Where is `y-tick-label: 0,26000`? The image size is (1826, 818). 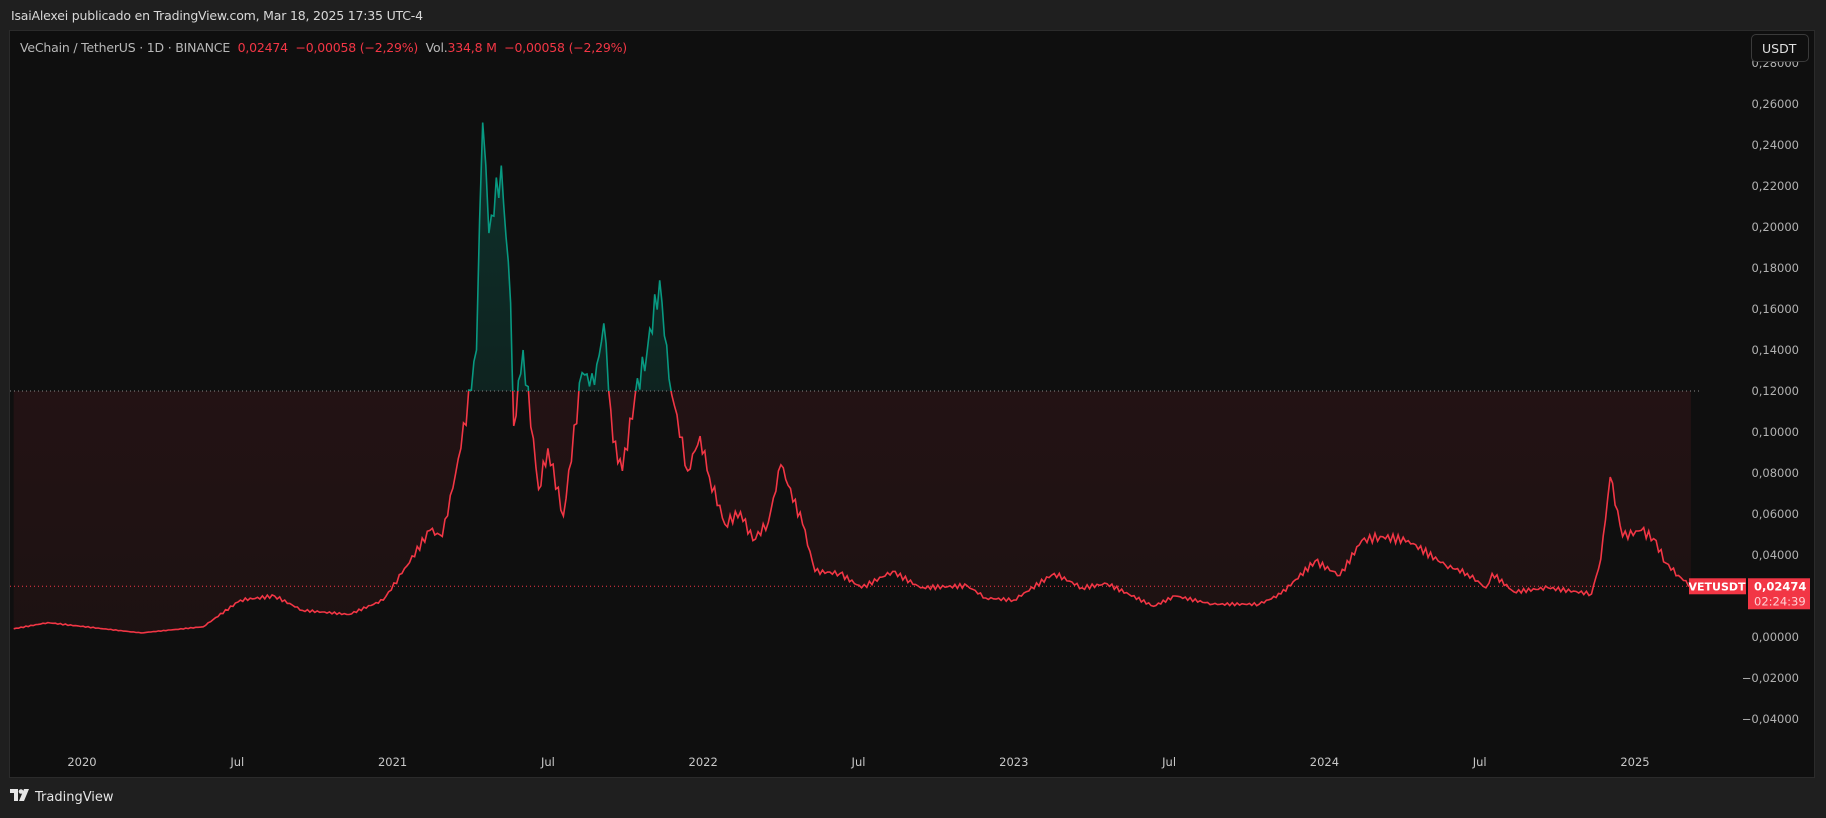
y-tick-label: 0,26000 is located at coordinates (1775, 104).